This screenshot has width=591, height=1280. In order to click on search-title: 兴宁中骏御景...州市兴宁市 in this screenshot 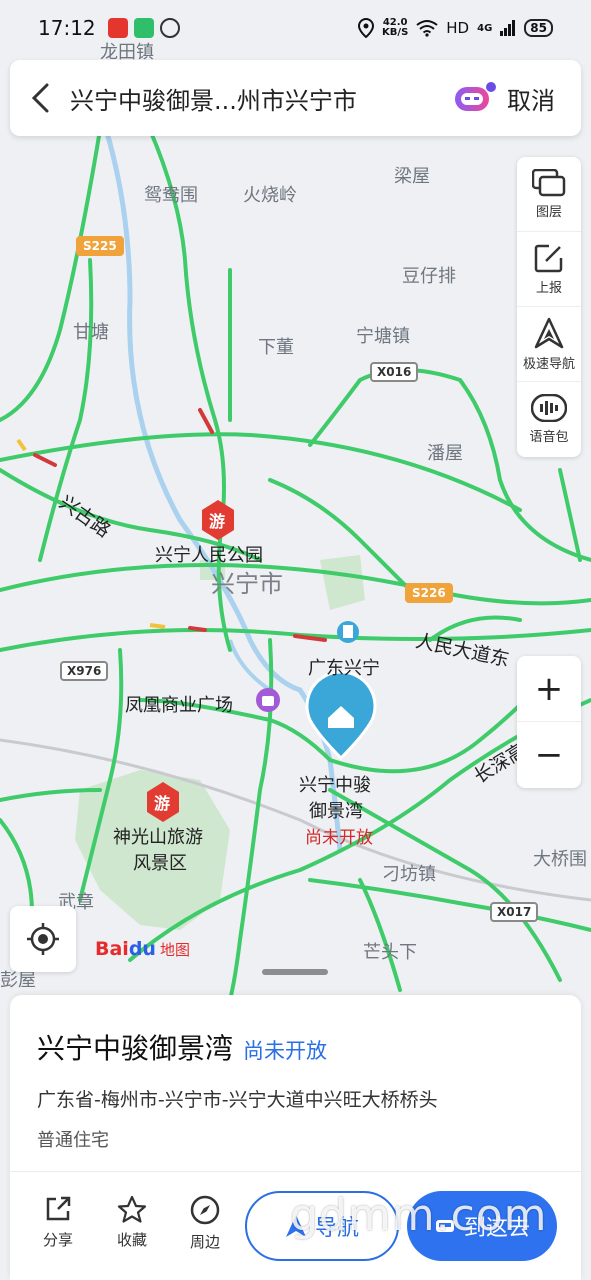, I will do `click(261, 98)`.